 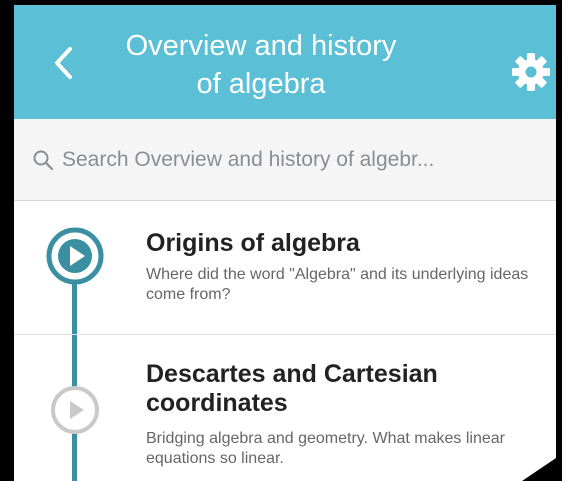 What do you see at coordinates (43, 160) in the screenshot?
I see `search-icon` at bounding box center [43, 160].